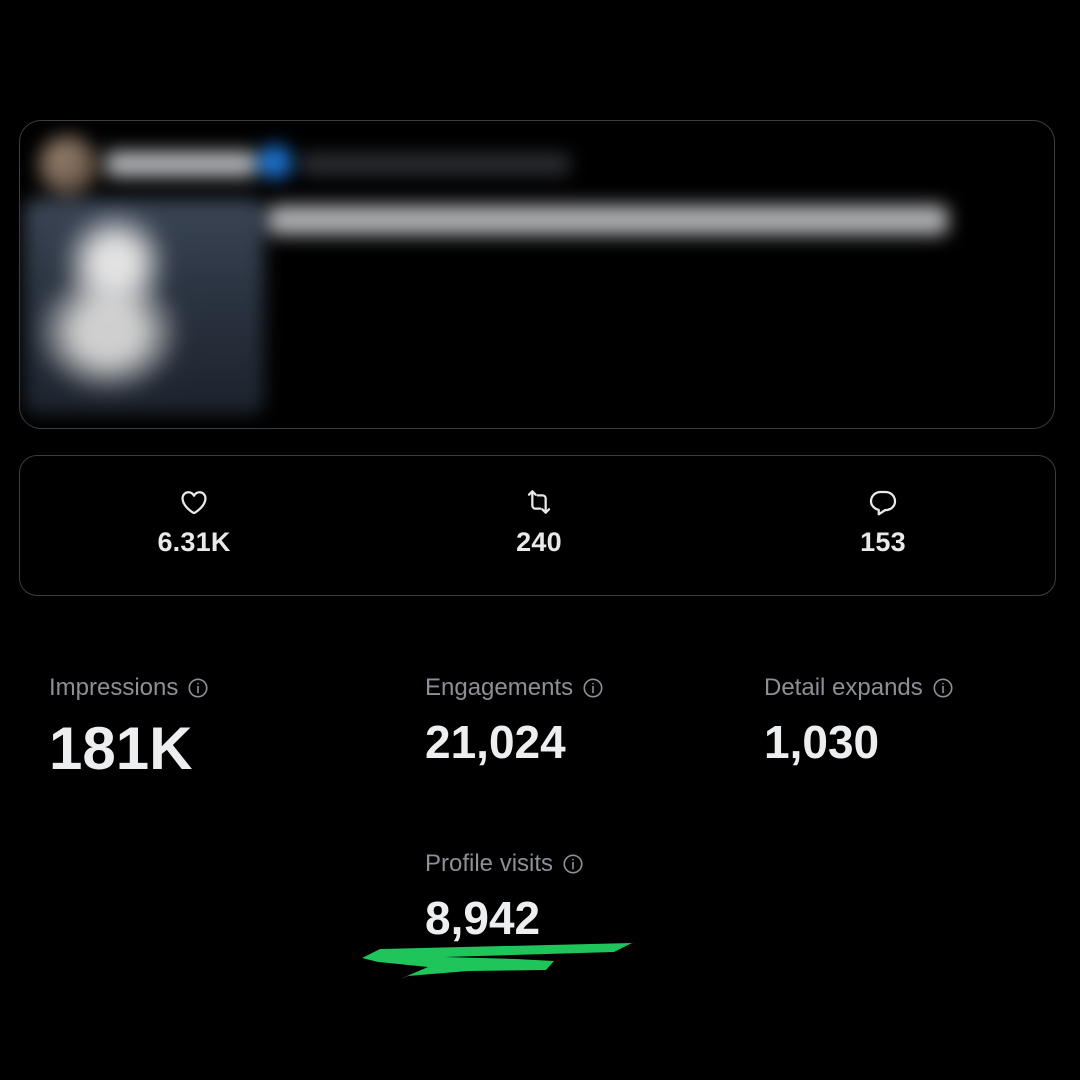 The image size is (1080, 1080). I want to click on reposts-count: 240, so click(539, 542).